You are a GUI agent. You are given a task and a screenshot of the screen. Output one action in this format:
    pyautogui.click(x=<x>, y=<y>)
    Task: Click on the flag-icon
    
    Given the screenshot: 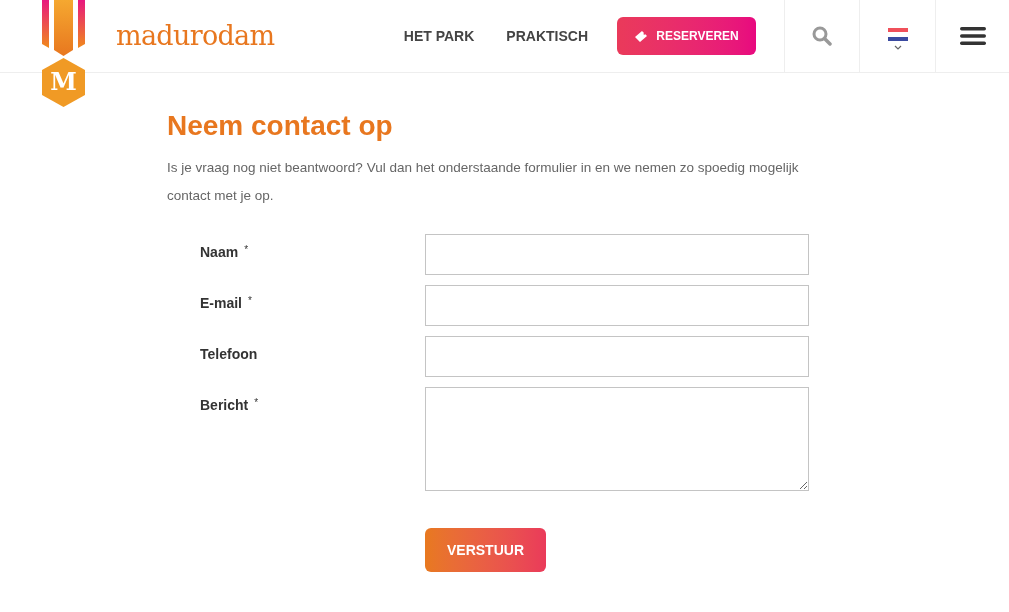 What is the action you would take?
    pyautogui.click(x=897, y=34)
    